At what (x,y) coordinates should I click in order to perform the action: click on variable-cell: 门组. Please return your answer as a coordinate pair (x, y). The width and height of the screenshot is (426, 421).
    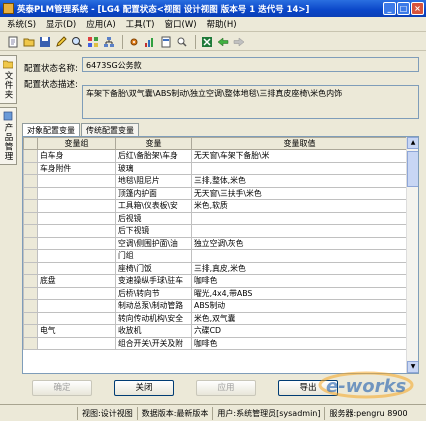
    Looking at the image, I should click on (153, 256).